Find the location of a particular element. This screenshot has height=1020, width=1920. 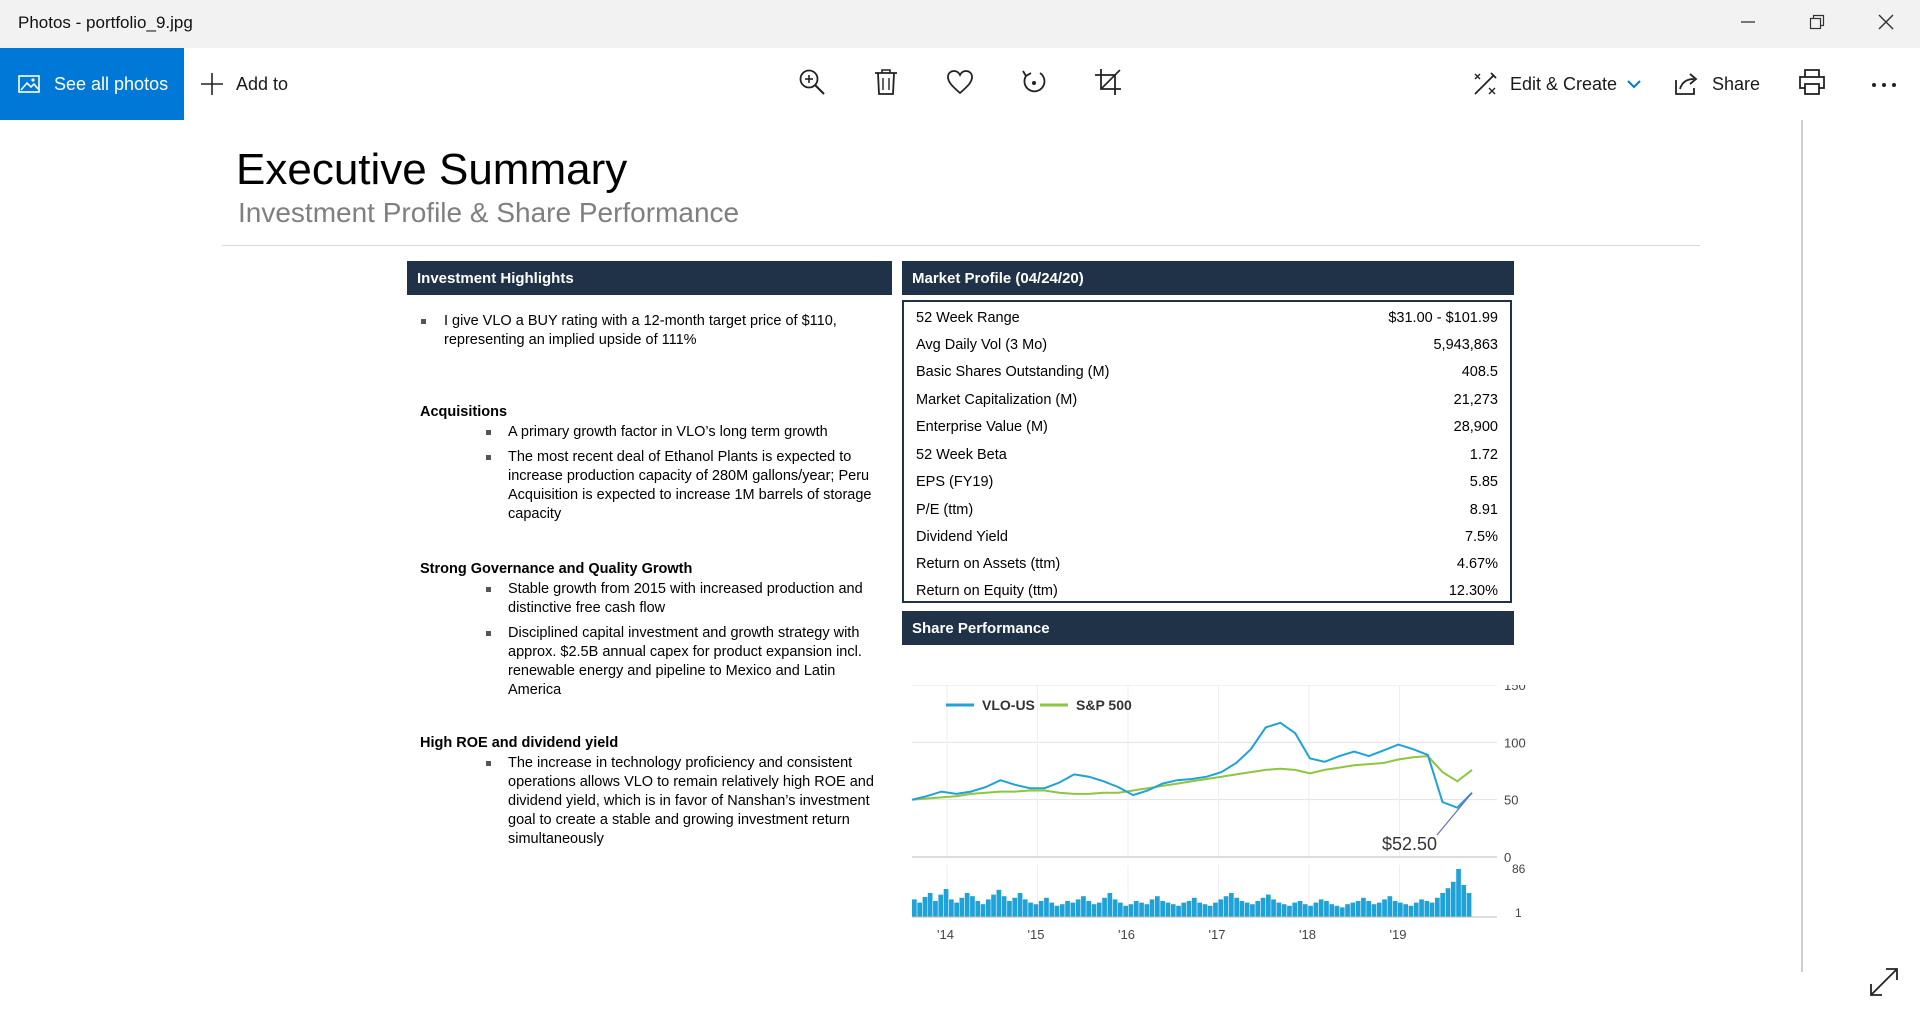

row-value: 8.91 is located at coordinates (1483, 510).